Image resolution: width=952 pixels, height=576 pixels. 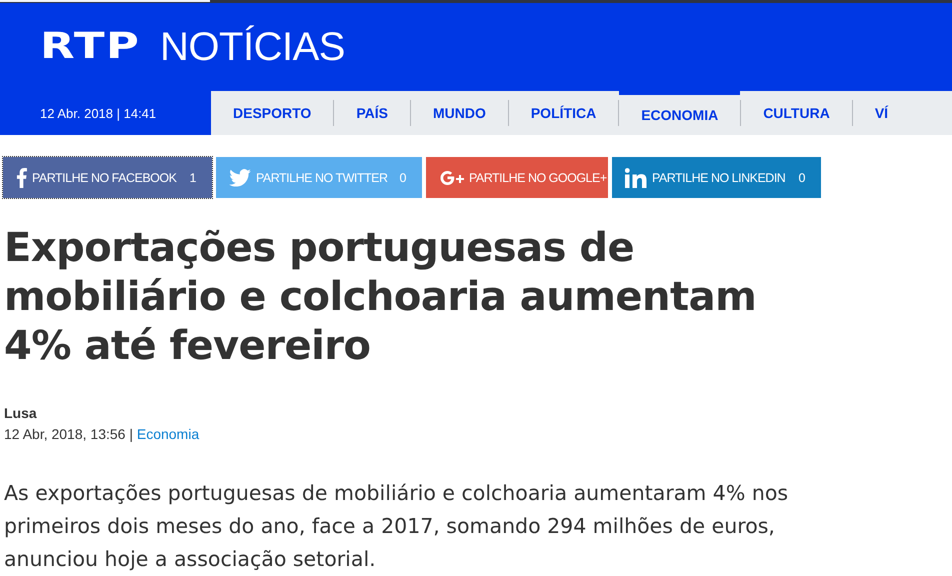 What do you see at coordinates (21, 178) in the screenshot?
I see `facebook-icon` at bounding box center [21, 178].